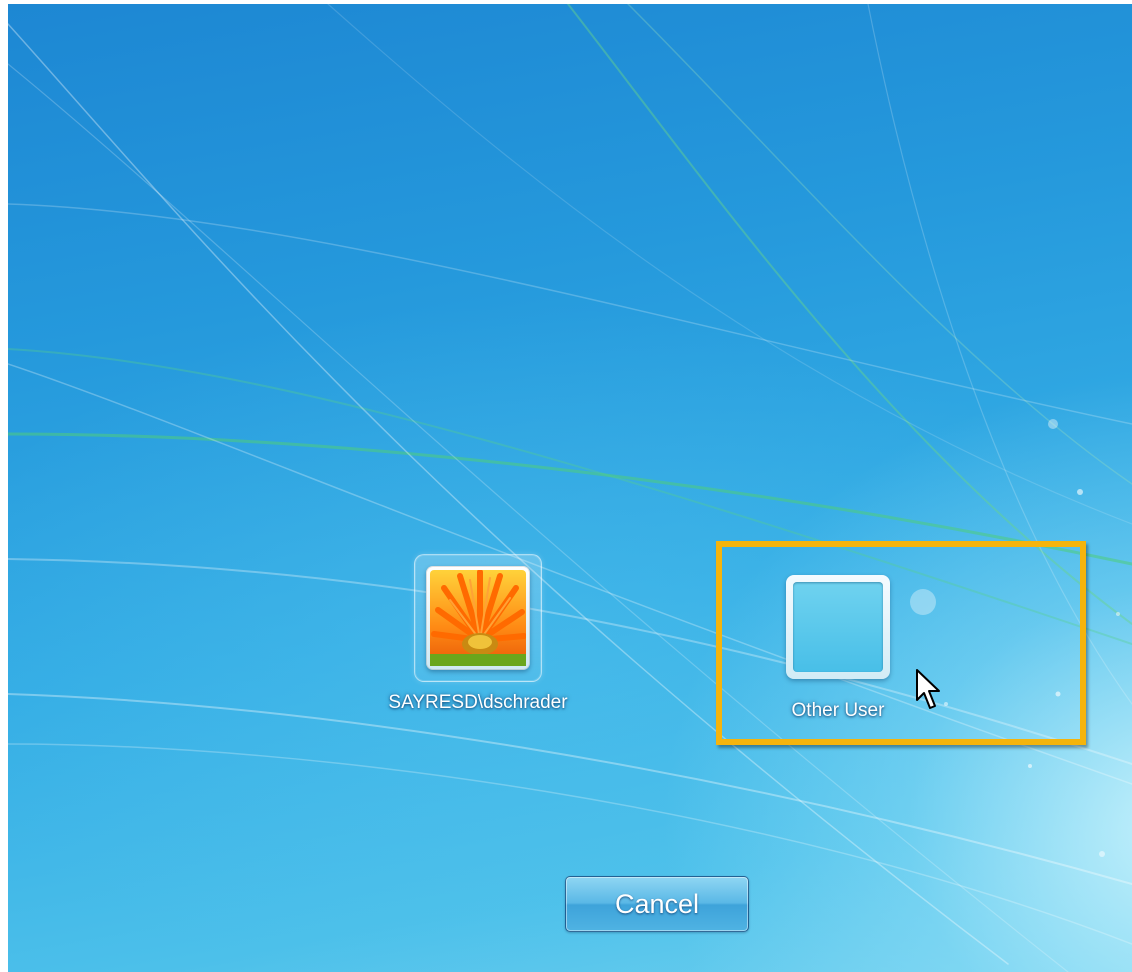 This screenshot has width=1132, height=972. I want to click on flower-picture-icon, so click(478, 618).